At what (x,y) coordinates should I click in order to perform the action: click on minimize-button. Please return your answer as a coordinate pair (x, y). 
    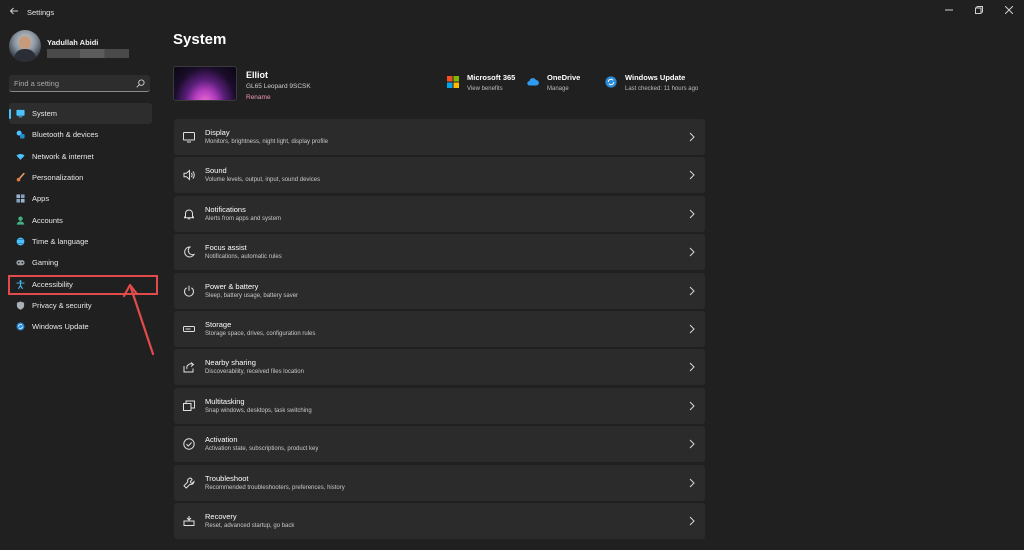
    Looking at the image, I should click on (949, 10).